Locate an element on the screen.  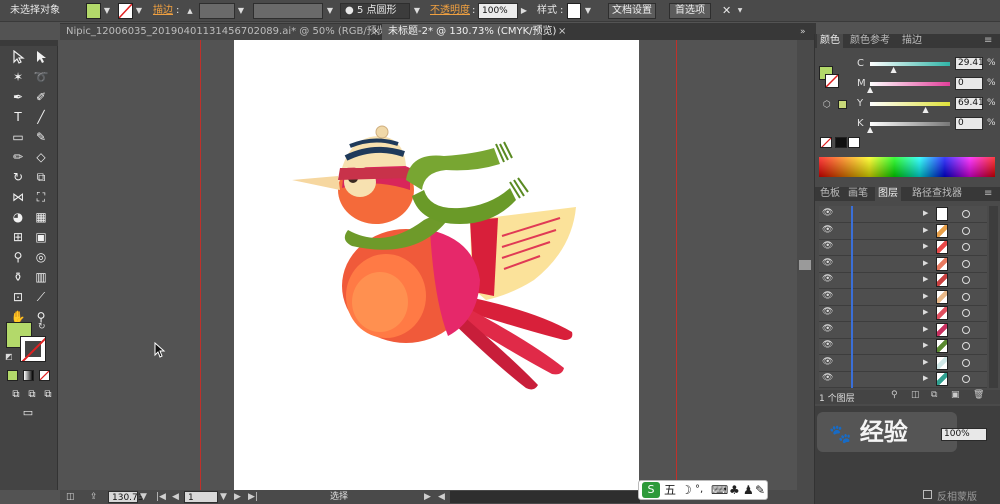
perspective-grid-tool-icon: ▦ is located at coordinates (41, 217).